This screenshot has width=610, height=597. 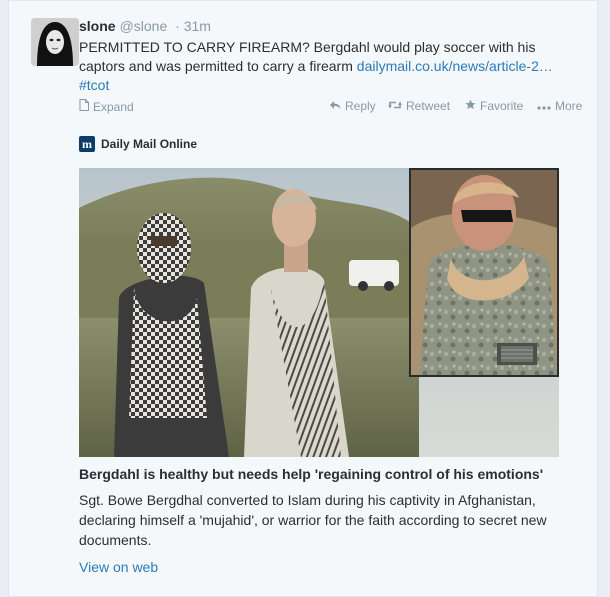 I want to click on more-button: More, so click(x=559, y=106).